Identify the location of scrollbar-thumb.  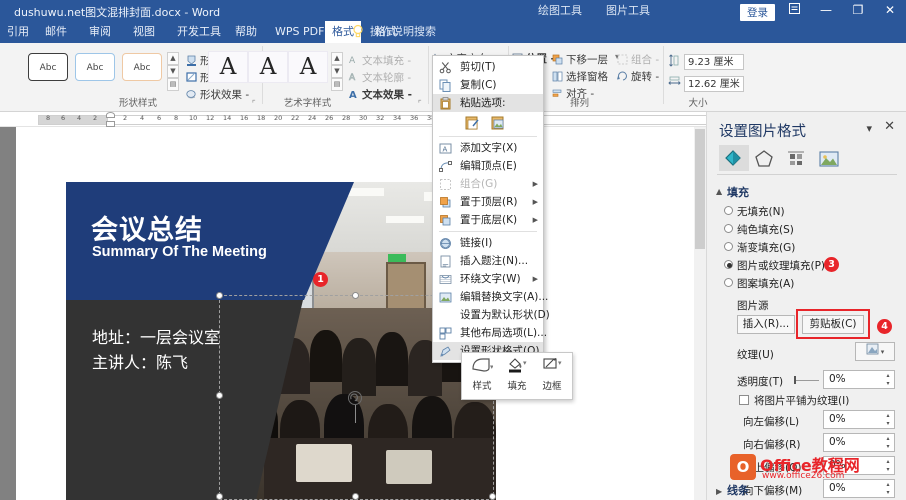
(700, 189).